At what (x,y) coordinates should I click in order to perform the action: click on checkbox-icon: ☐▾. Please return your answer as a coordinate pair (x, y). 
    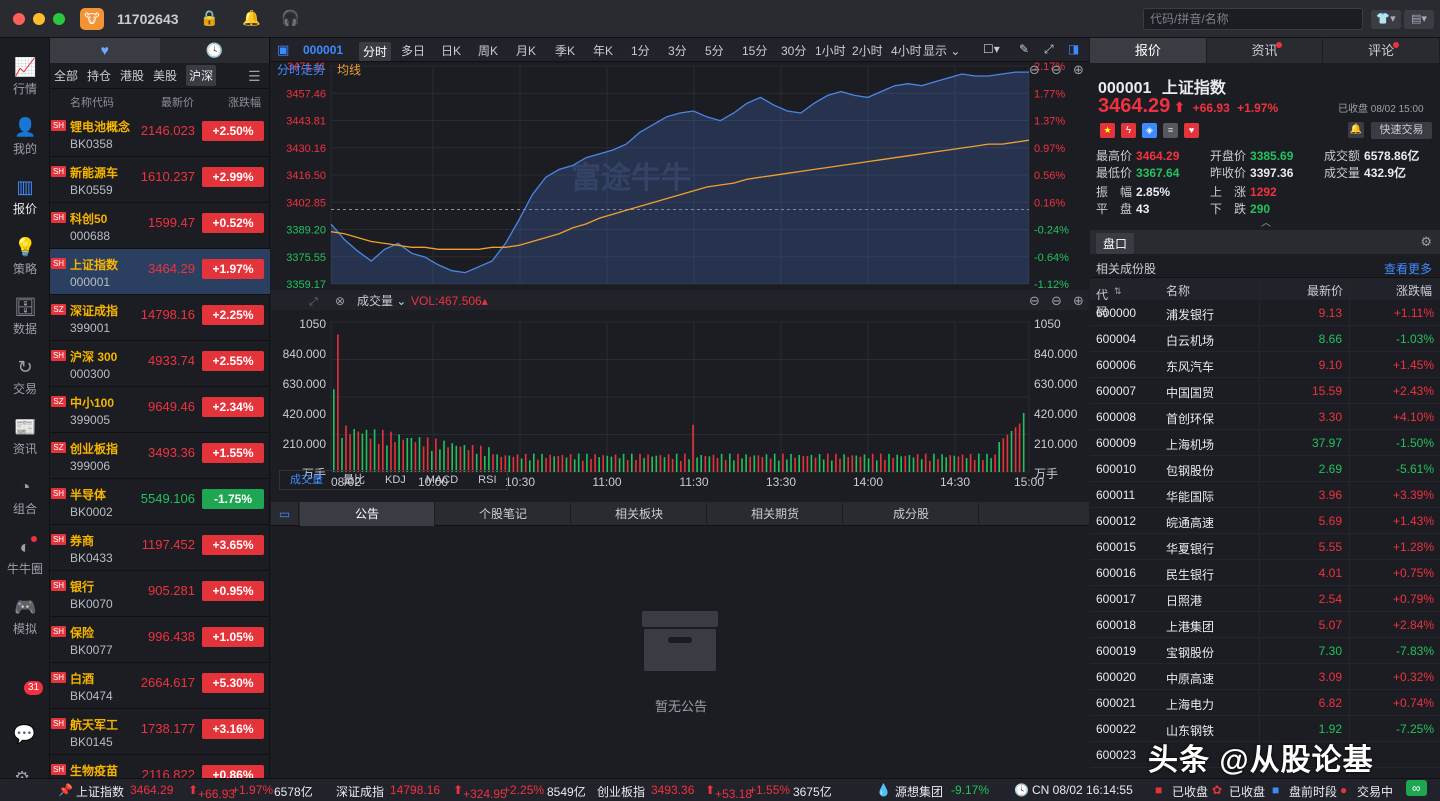
    Looking at the image, I should click on (991, 49).